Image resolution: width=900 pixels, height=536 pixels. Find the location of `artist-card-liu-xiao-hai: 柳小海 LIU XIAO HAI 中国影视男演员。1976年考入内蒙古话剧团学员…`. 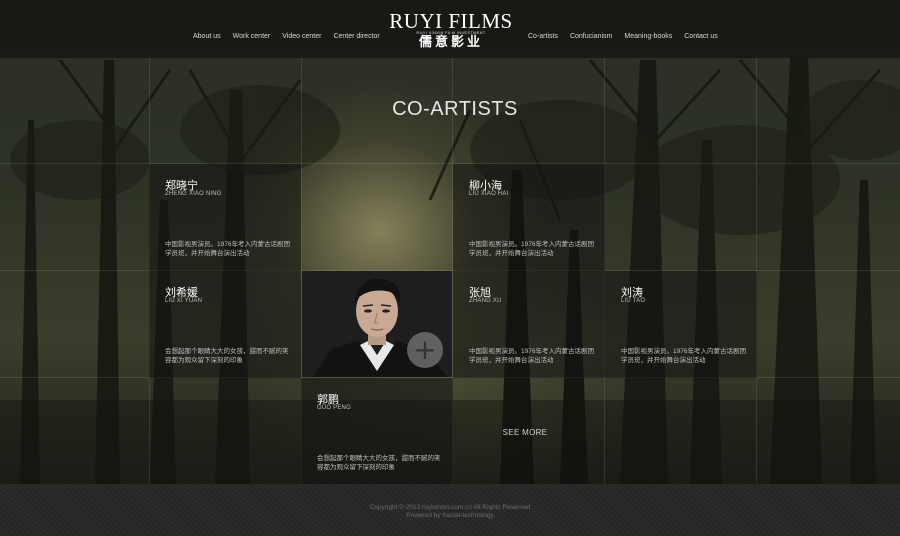

artist-card-liu-xiao-hai: 柳小海 LIU XIAO HAI 中国影视男演员。1976年考入内蒙古话剧团学员… is located at coordinates (529, 217).